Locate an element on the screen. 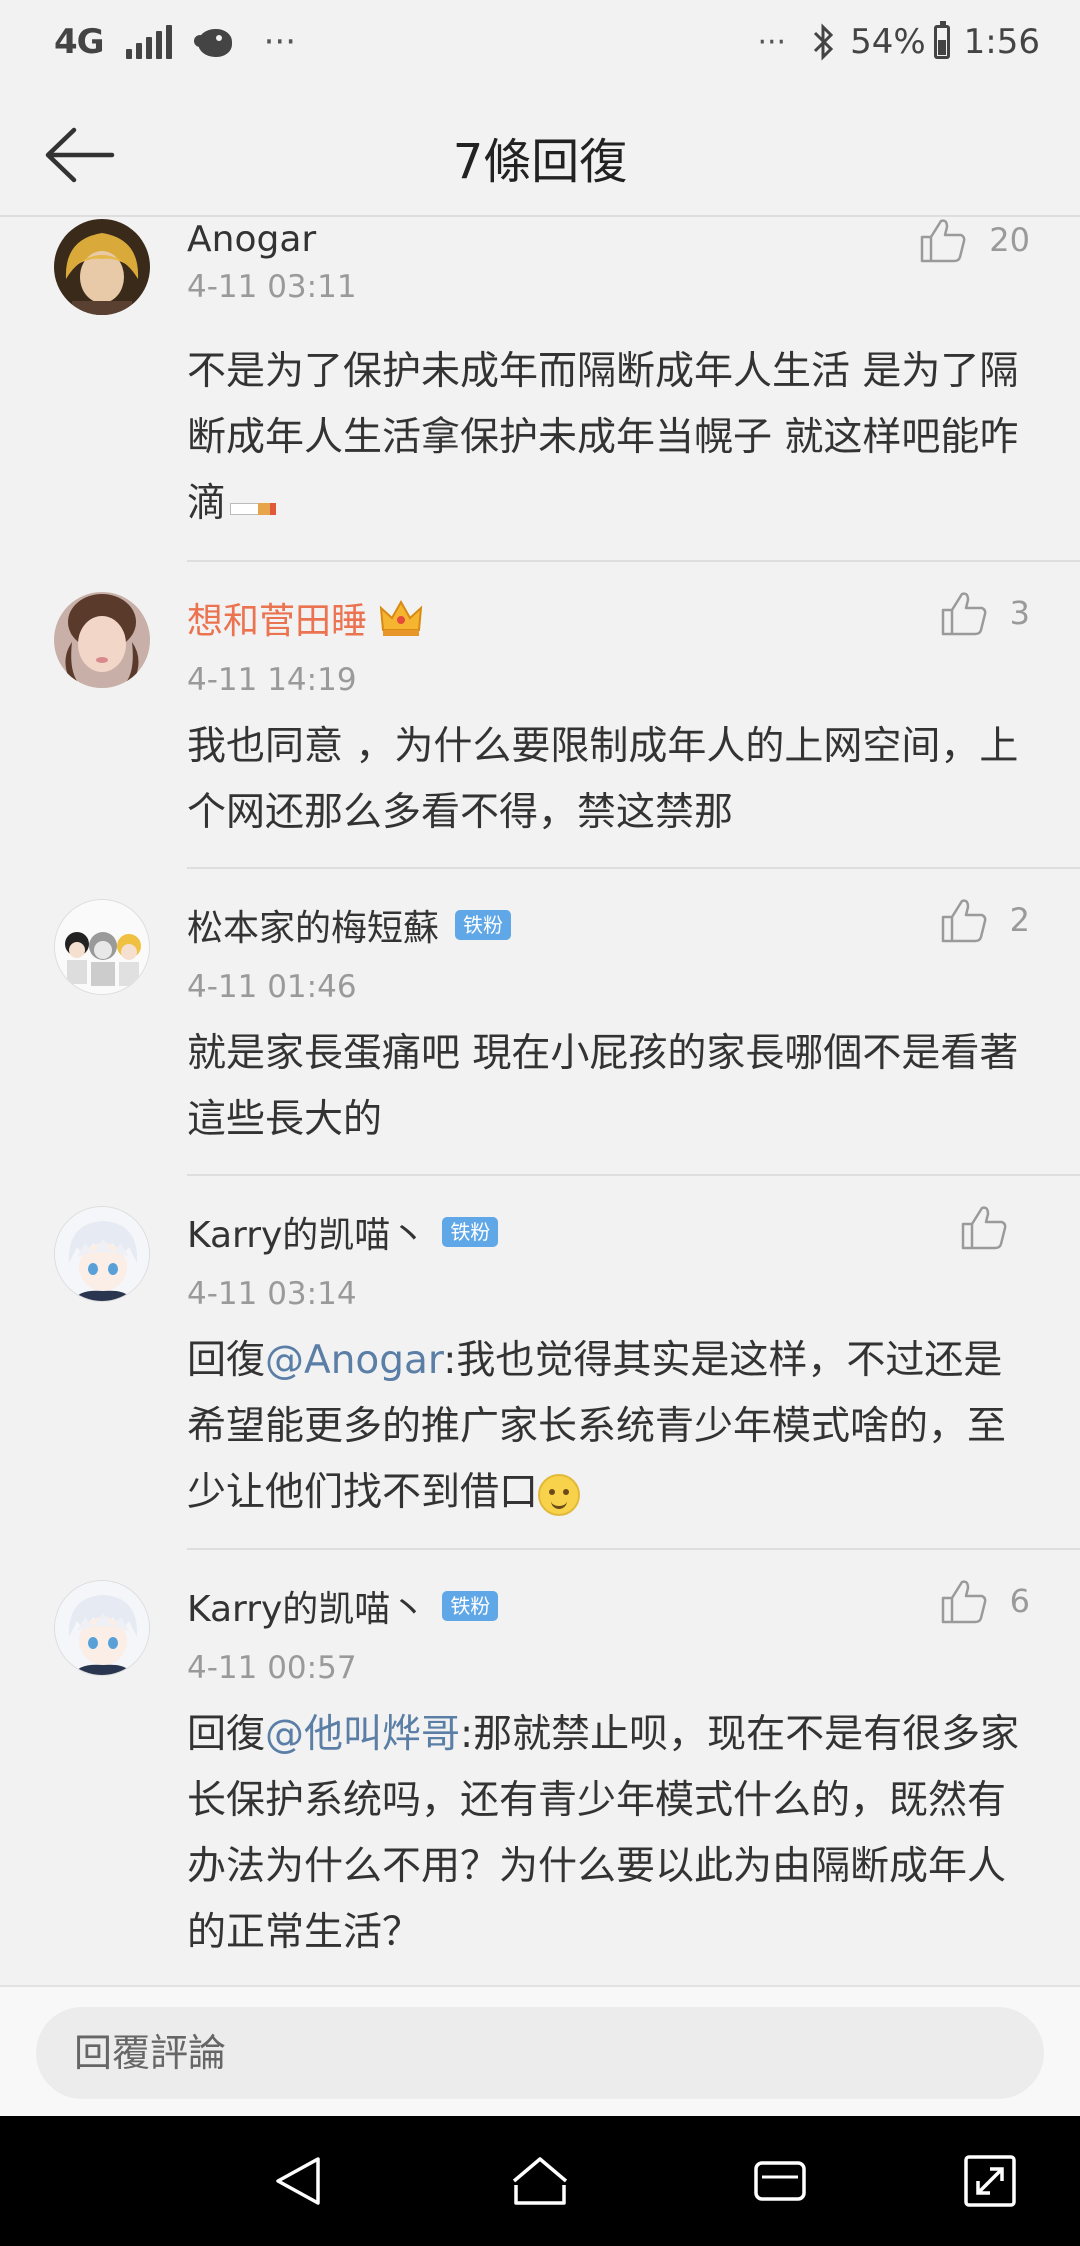  notification-dots: ··· is located at coordinates (772, 42).